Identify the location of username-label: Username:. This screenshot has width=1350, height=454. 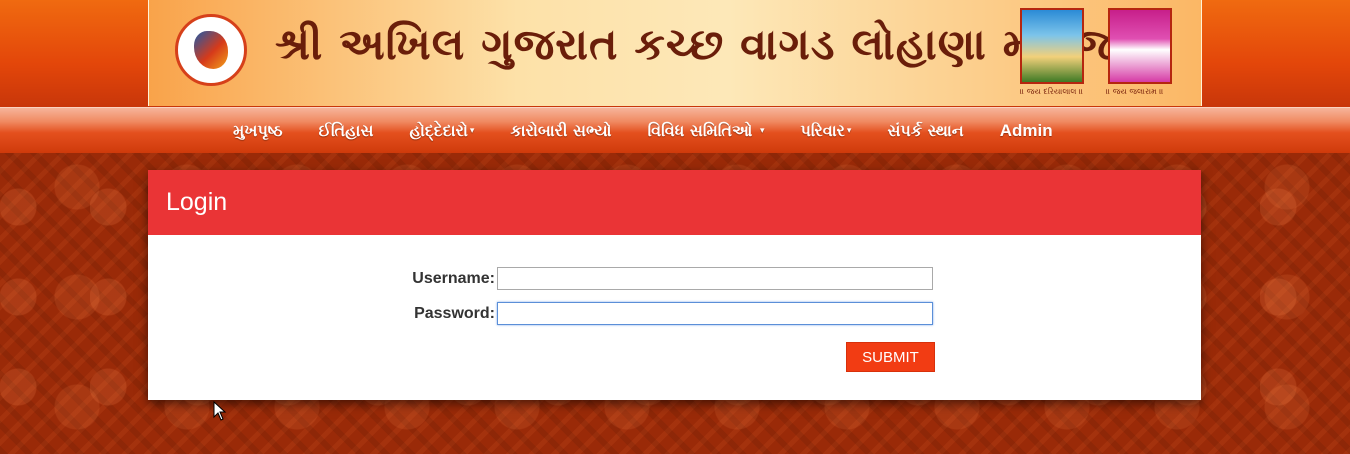
(453, 278).